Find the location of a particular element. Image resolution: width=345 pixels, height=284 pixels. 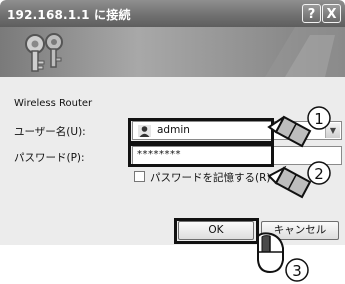

svg-text: 2 is located at coordinates (319, 174).